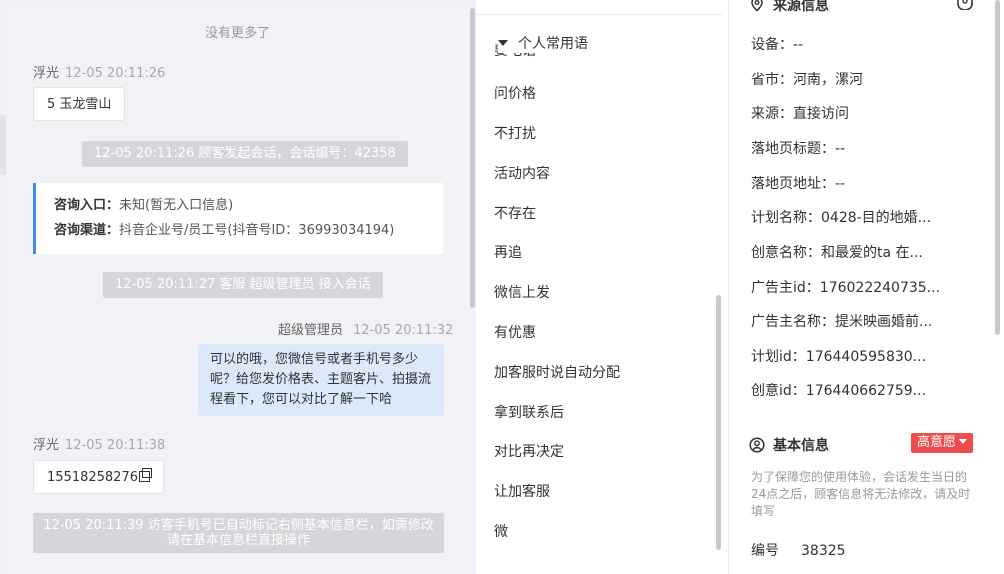 The image size is (1004, 574). I want to click on phrase-item: 微, so click(501, 531).